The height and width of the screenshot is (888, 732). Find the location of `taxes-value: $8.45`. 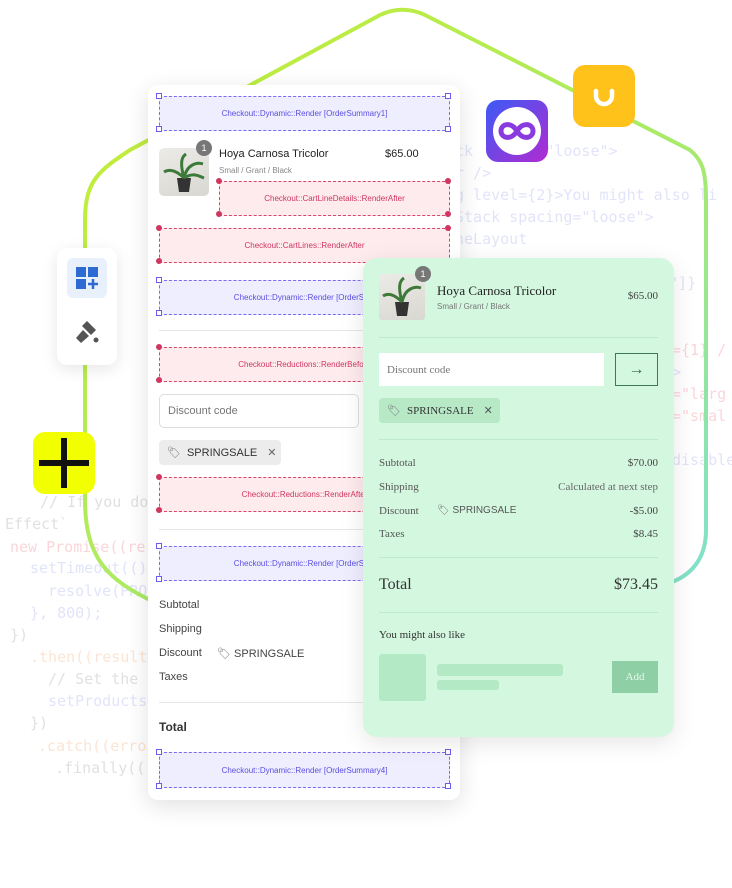

taxes-value: $8.45 is located at coordinates (645, 534).